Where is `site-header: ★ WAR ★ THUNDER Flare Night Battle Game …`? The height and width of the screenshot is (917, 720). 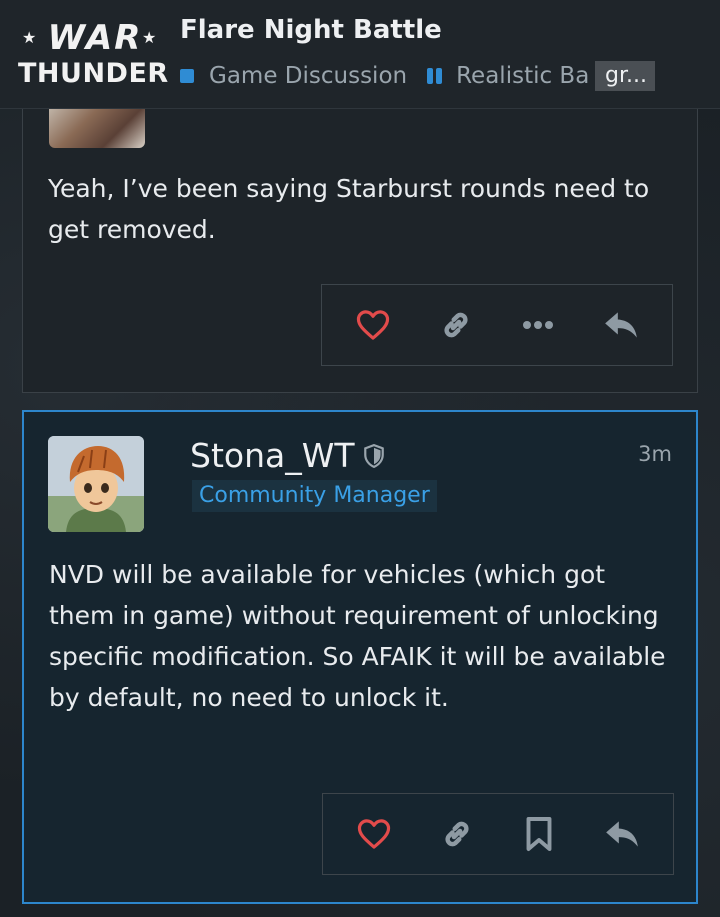 site-header: ★ WAR ★ THUNDER Flare Night Battle Game … is located at coordinates (360, 54).